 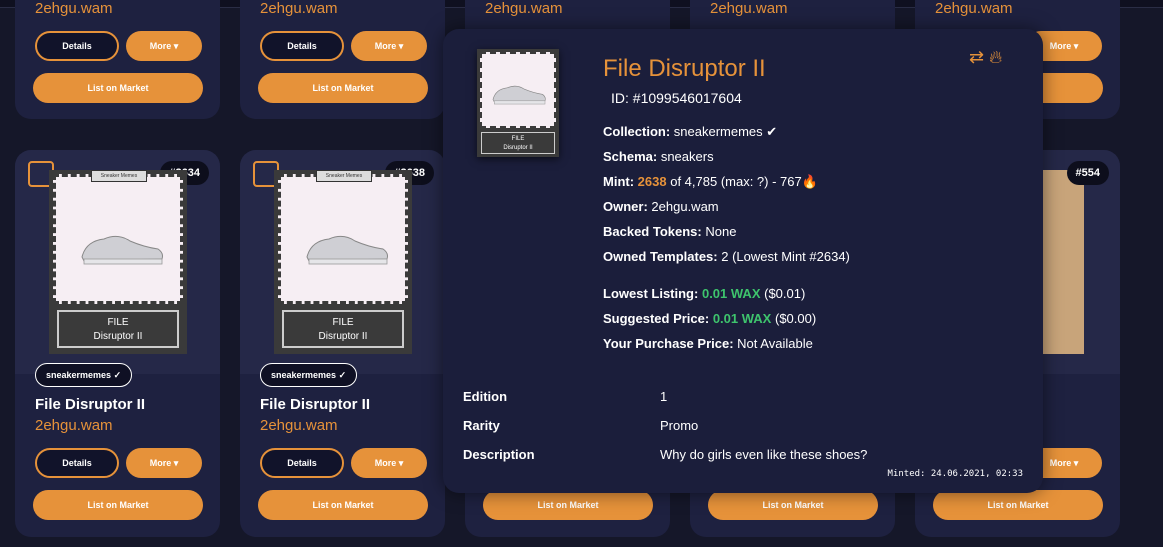 I want to click on owned-label: Owned Templates:, so click(x=660, y=256).